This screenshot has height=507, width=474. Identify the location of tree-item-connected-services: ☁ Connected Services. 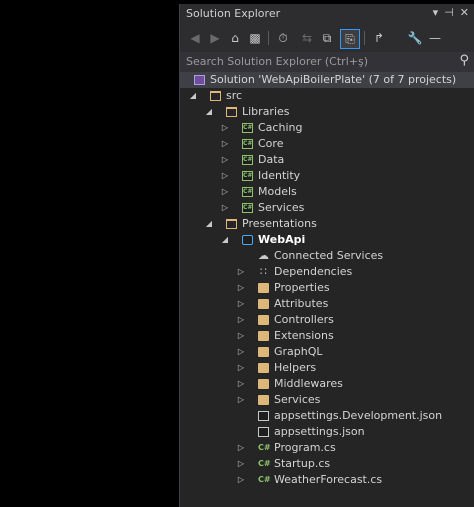
(327, 256).